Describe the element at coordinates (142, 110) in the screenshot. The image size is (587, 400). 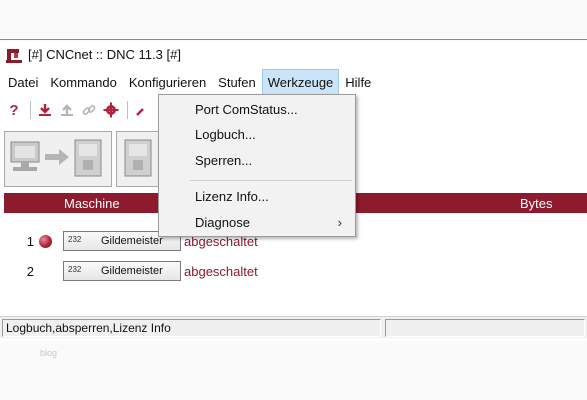
I see `pin-icon` at that location.